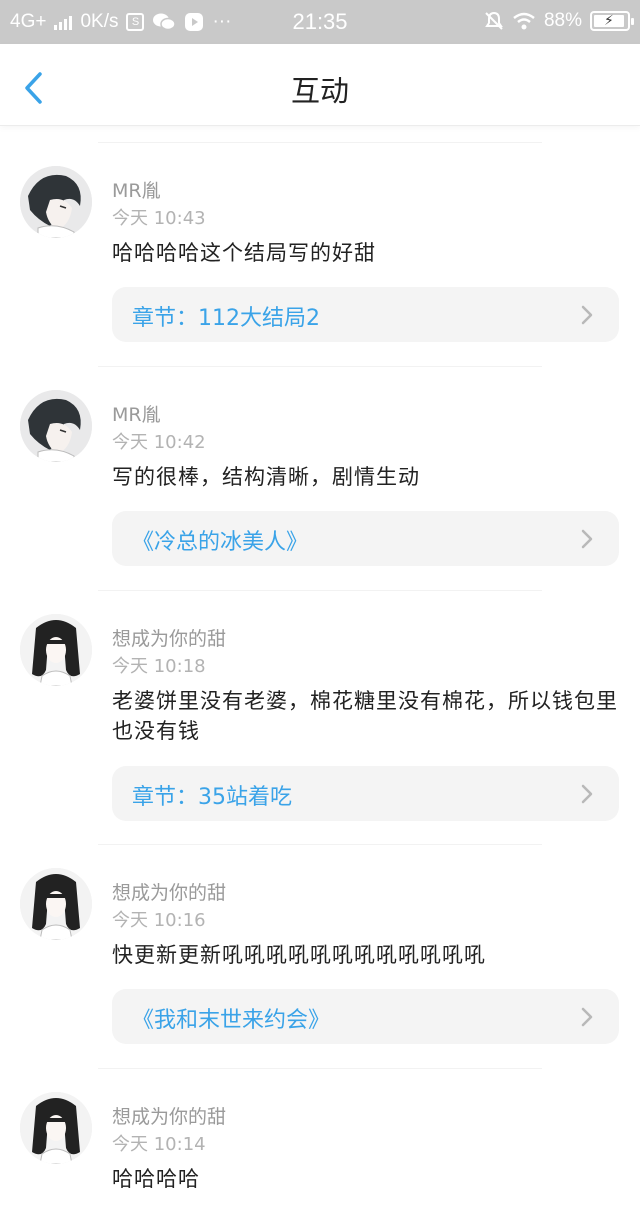 The height and width of the screenshot is (1208, 640). I want to click on comment-text: 快更新更新吼吼吼吼吼吼吼吼吼吼吼吼, so click(299, 955).